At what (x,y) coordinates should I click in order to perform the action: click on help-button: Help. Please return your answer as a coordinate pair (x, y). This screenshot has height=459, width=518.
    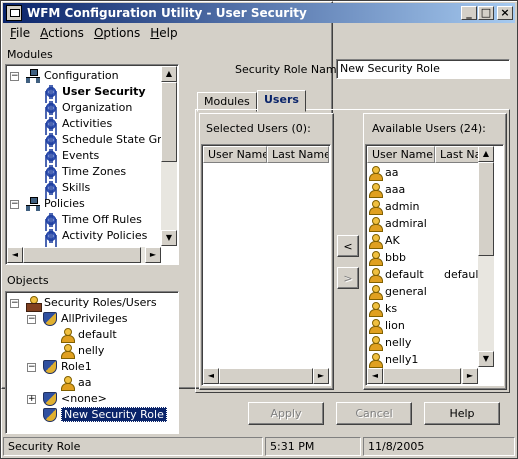
    Looking at the image, I should click on (462, 413).